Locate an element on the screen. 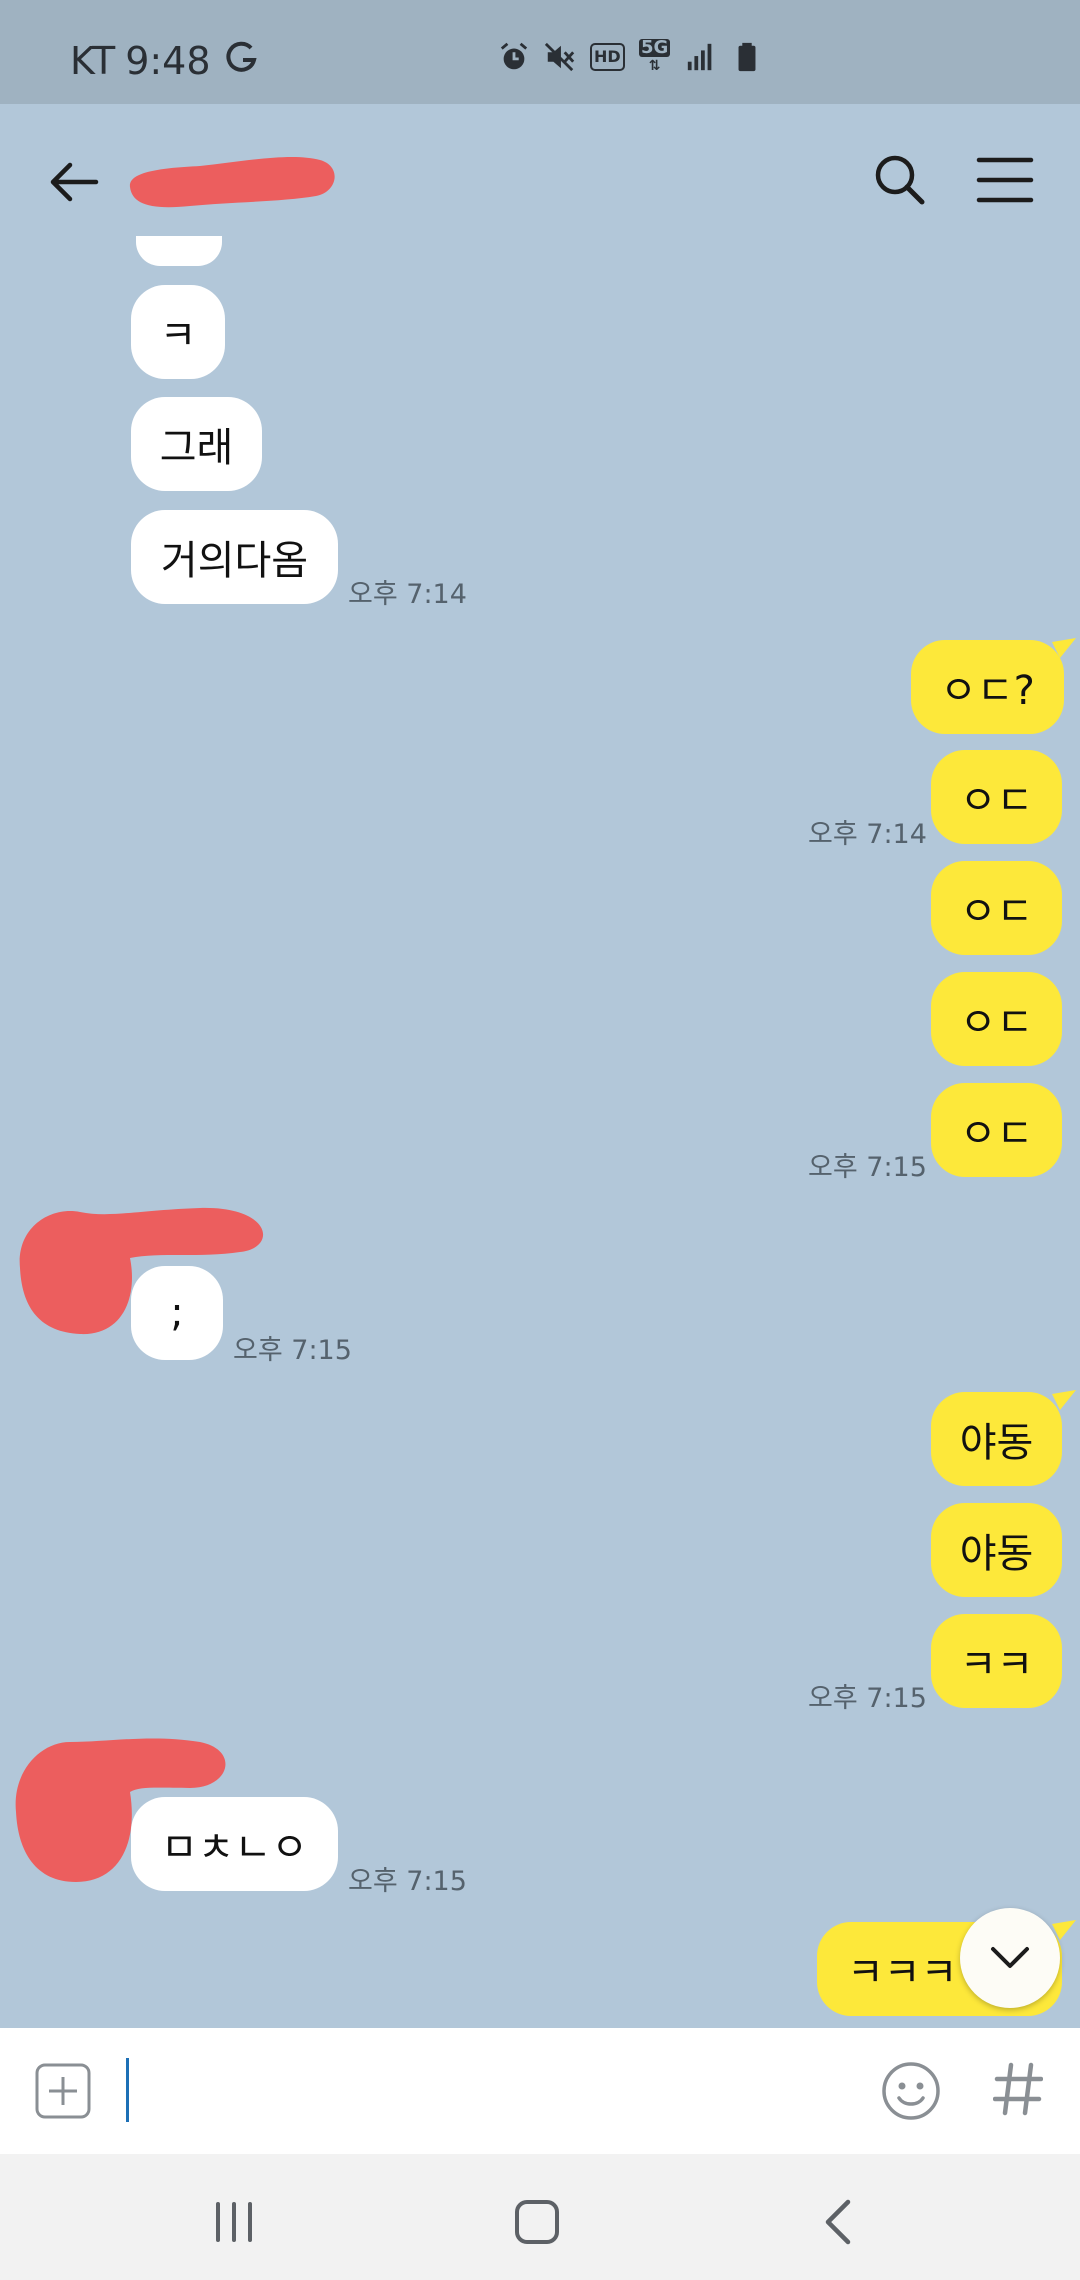  recents-icon is located at coordinates (234, 2222).